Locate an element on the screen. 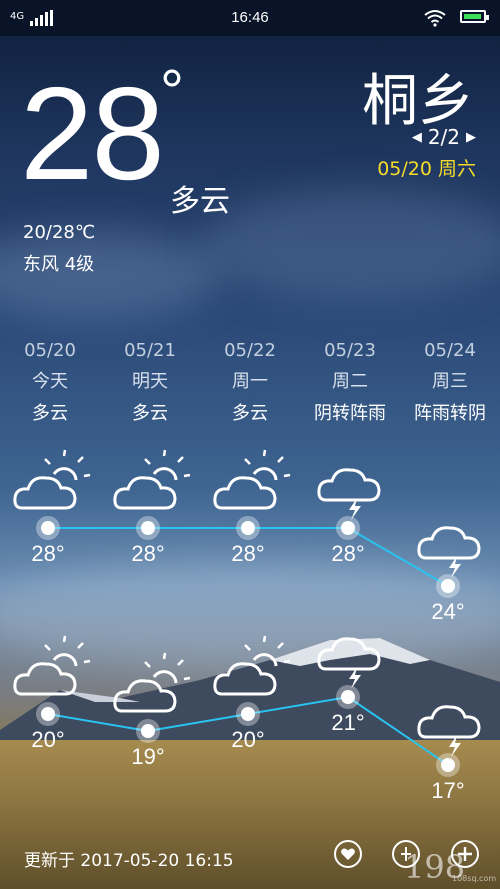 This screenshot has height=889, width=500. high-temperature-label: 24° is located at coordinates (448, 611).